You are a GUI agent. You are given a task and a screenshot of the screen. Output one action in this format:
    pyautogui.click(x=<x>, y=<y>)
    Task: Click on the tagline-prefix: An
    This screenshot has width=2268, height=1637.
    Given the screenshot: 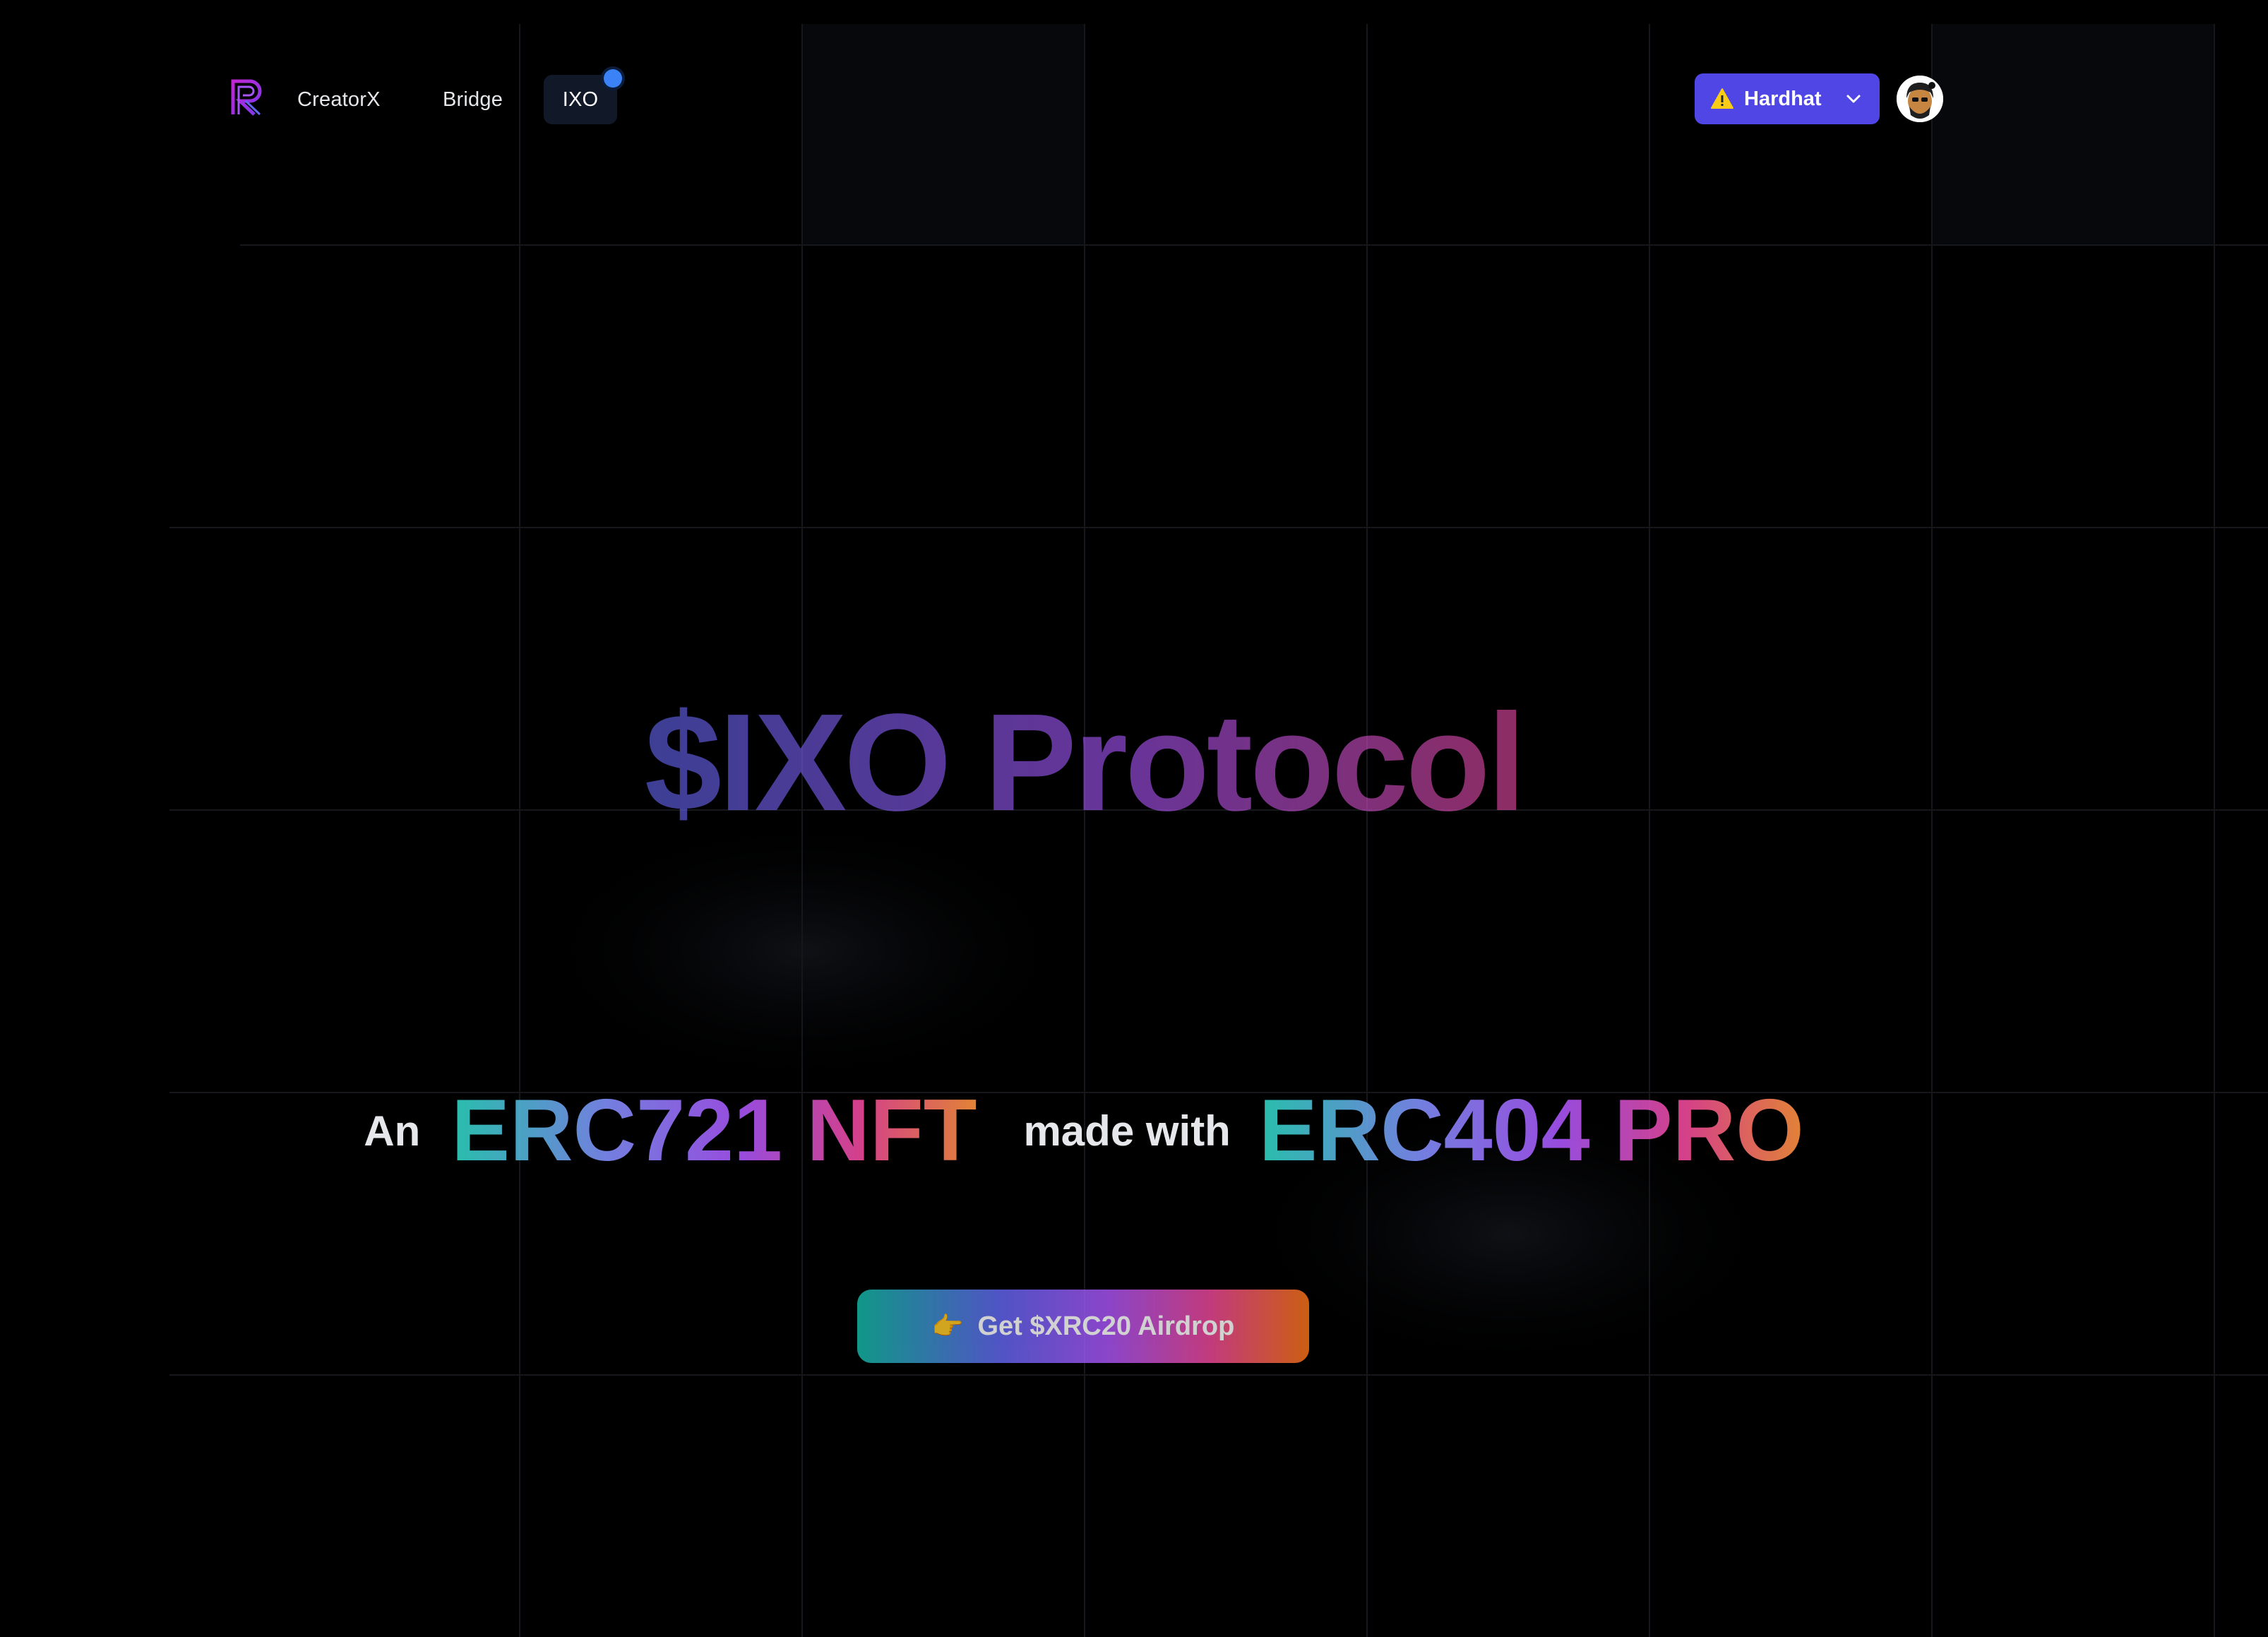 What is the action you would take?
    pyautogui.click(x=393, y=1131)
    